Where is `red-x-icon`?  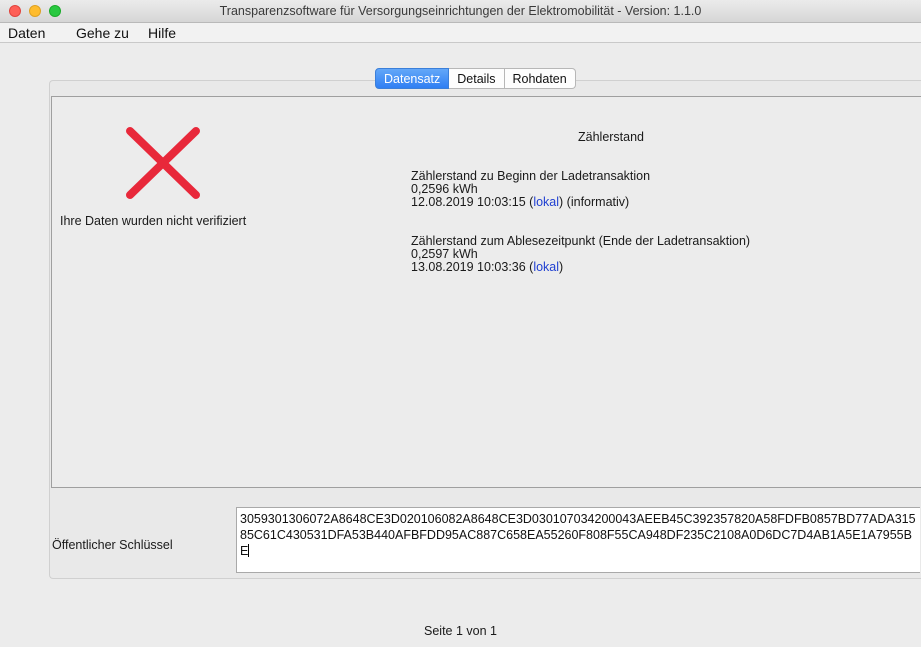
red-x-icon is located at coordinates (163, 163).